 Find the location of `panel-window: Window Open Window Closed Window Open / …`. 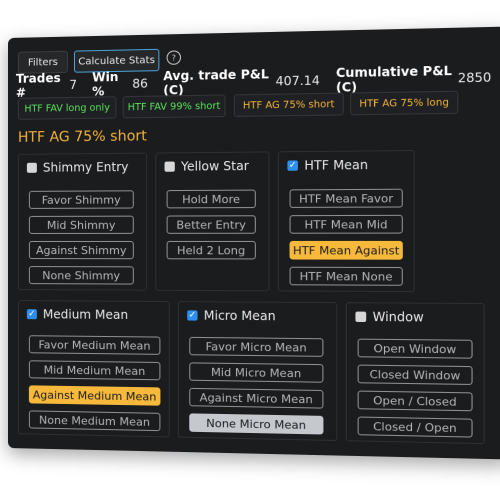

panel-window: Window Open Window Closed Window Open / … is located at coordinates (415, 373).